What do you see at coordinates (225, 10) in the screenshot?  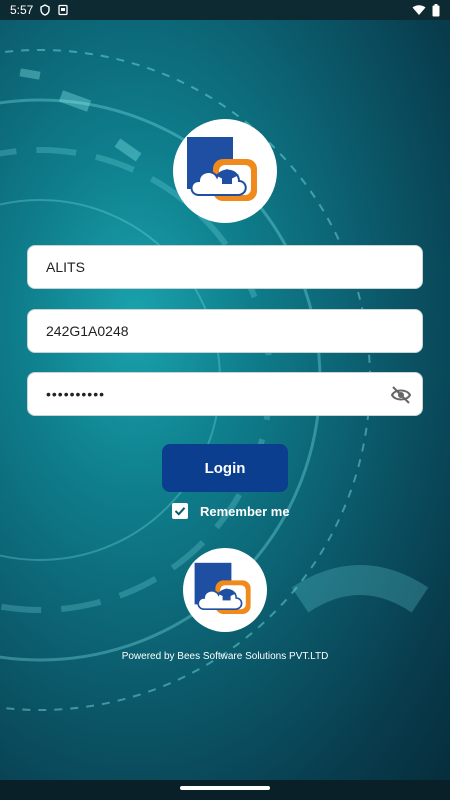 I see `status-bar: 5:57` at bounding box center [225, 10].